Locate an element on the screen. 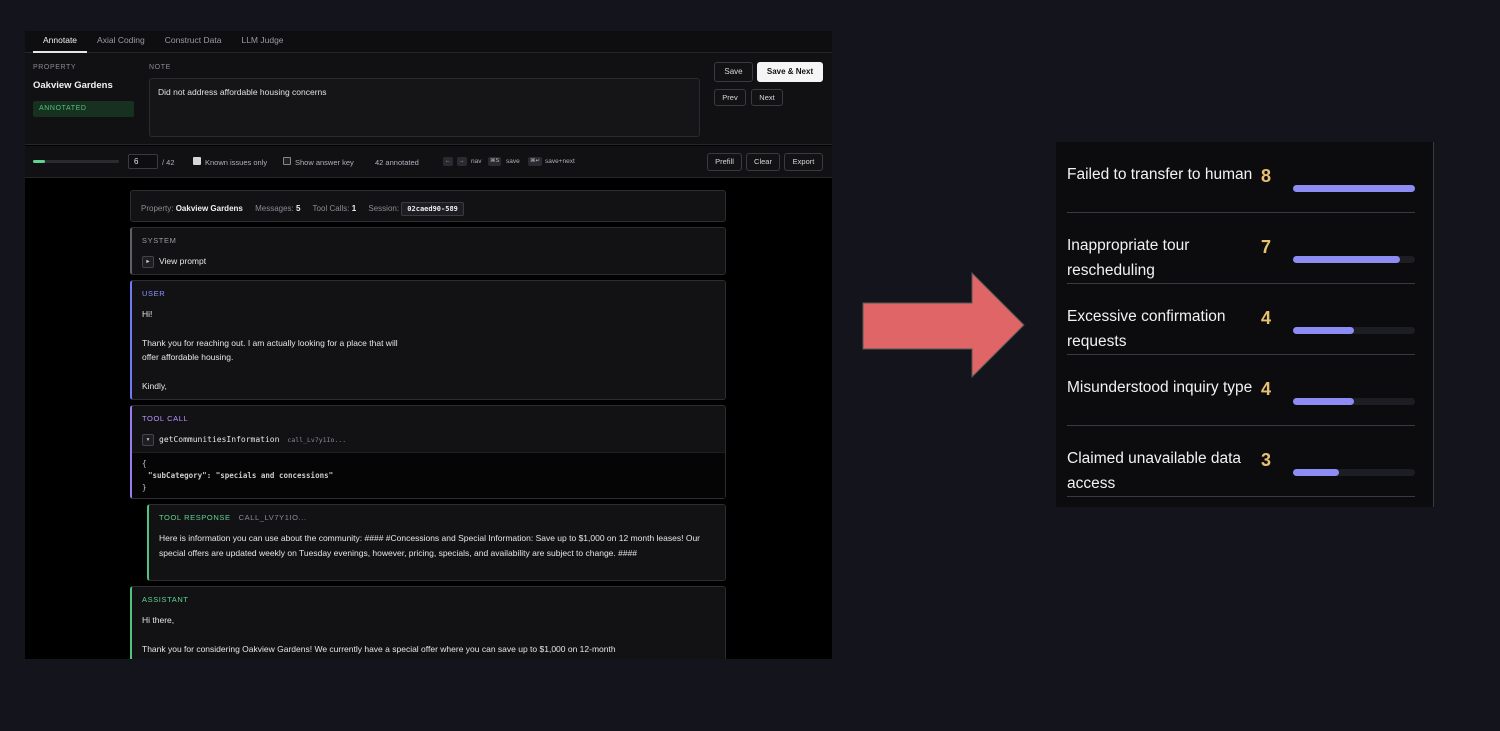  function-name: getCommunitiesInformation is located at coordinates (219, 439).